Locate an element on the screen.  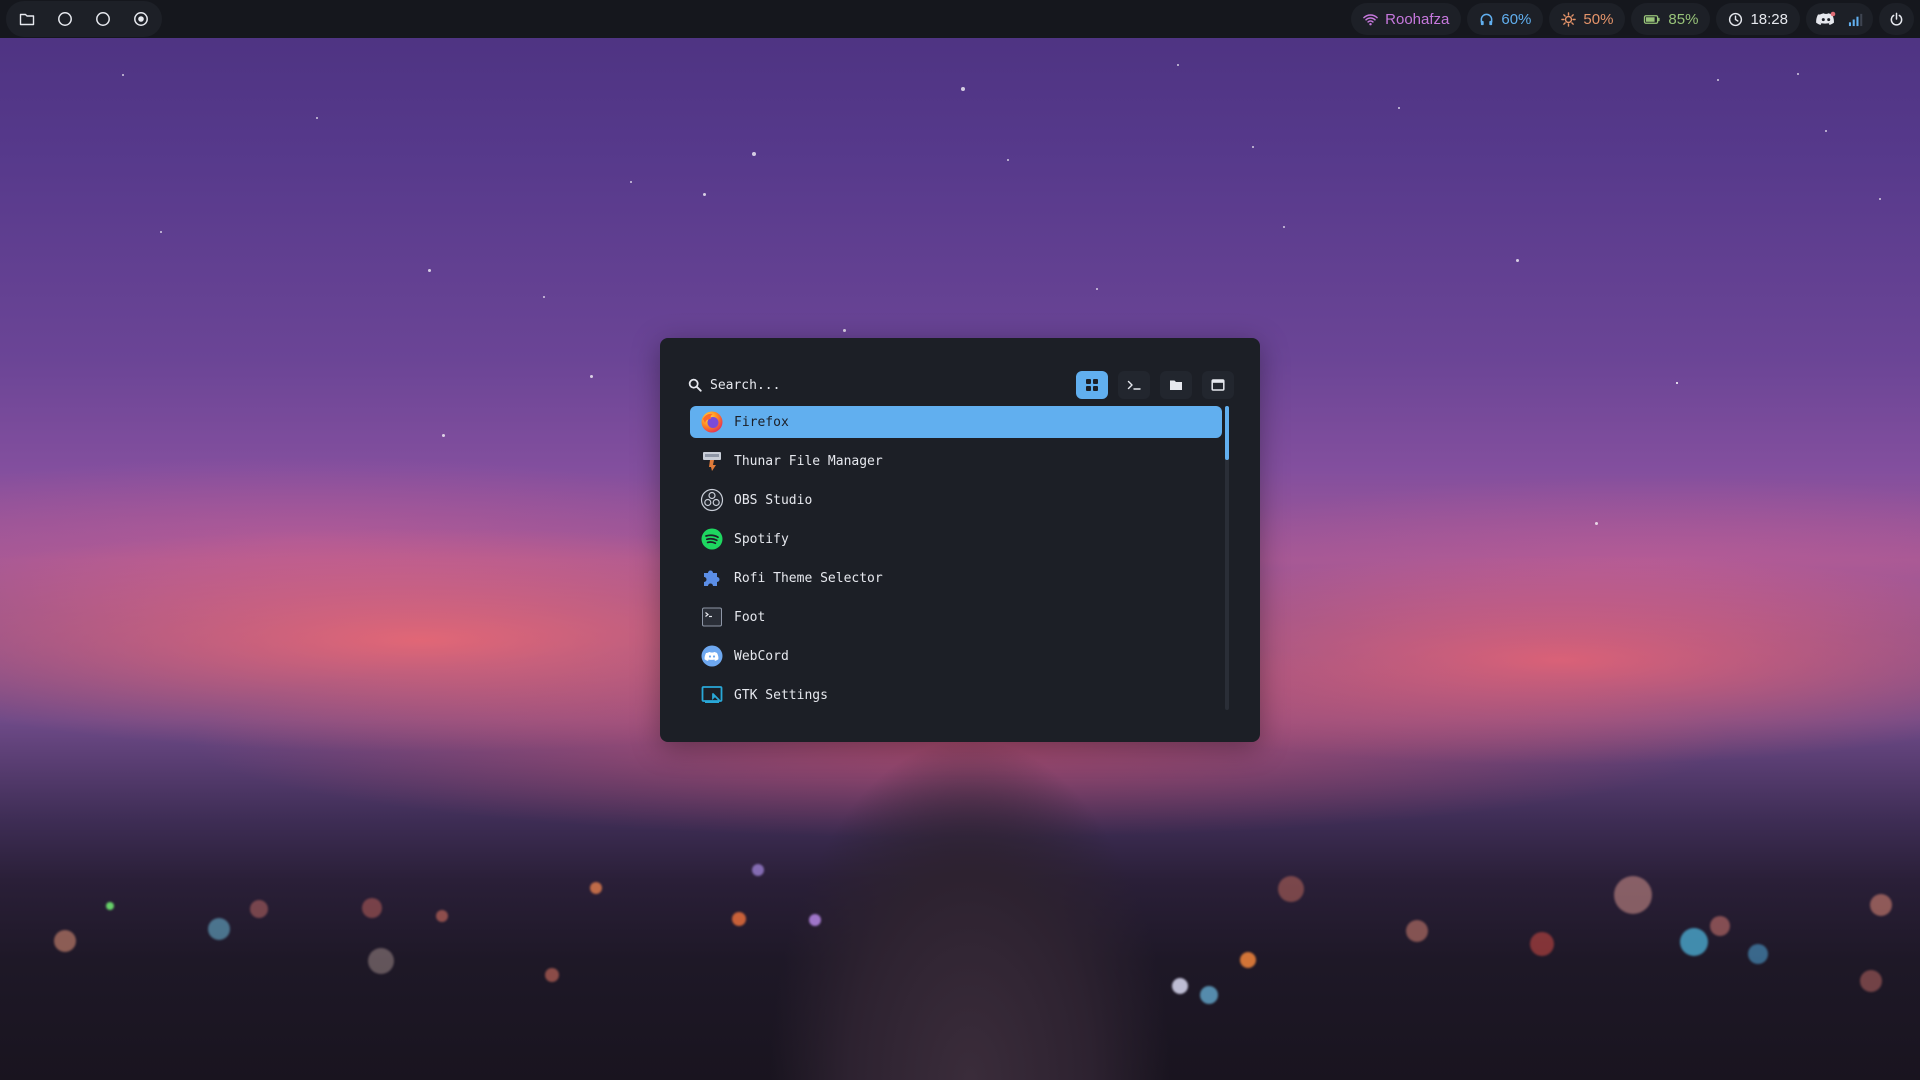
window-icon is located at coordinates (1218, 385).